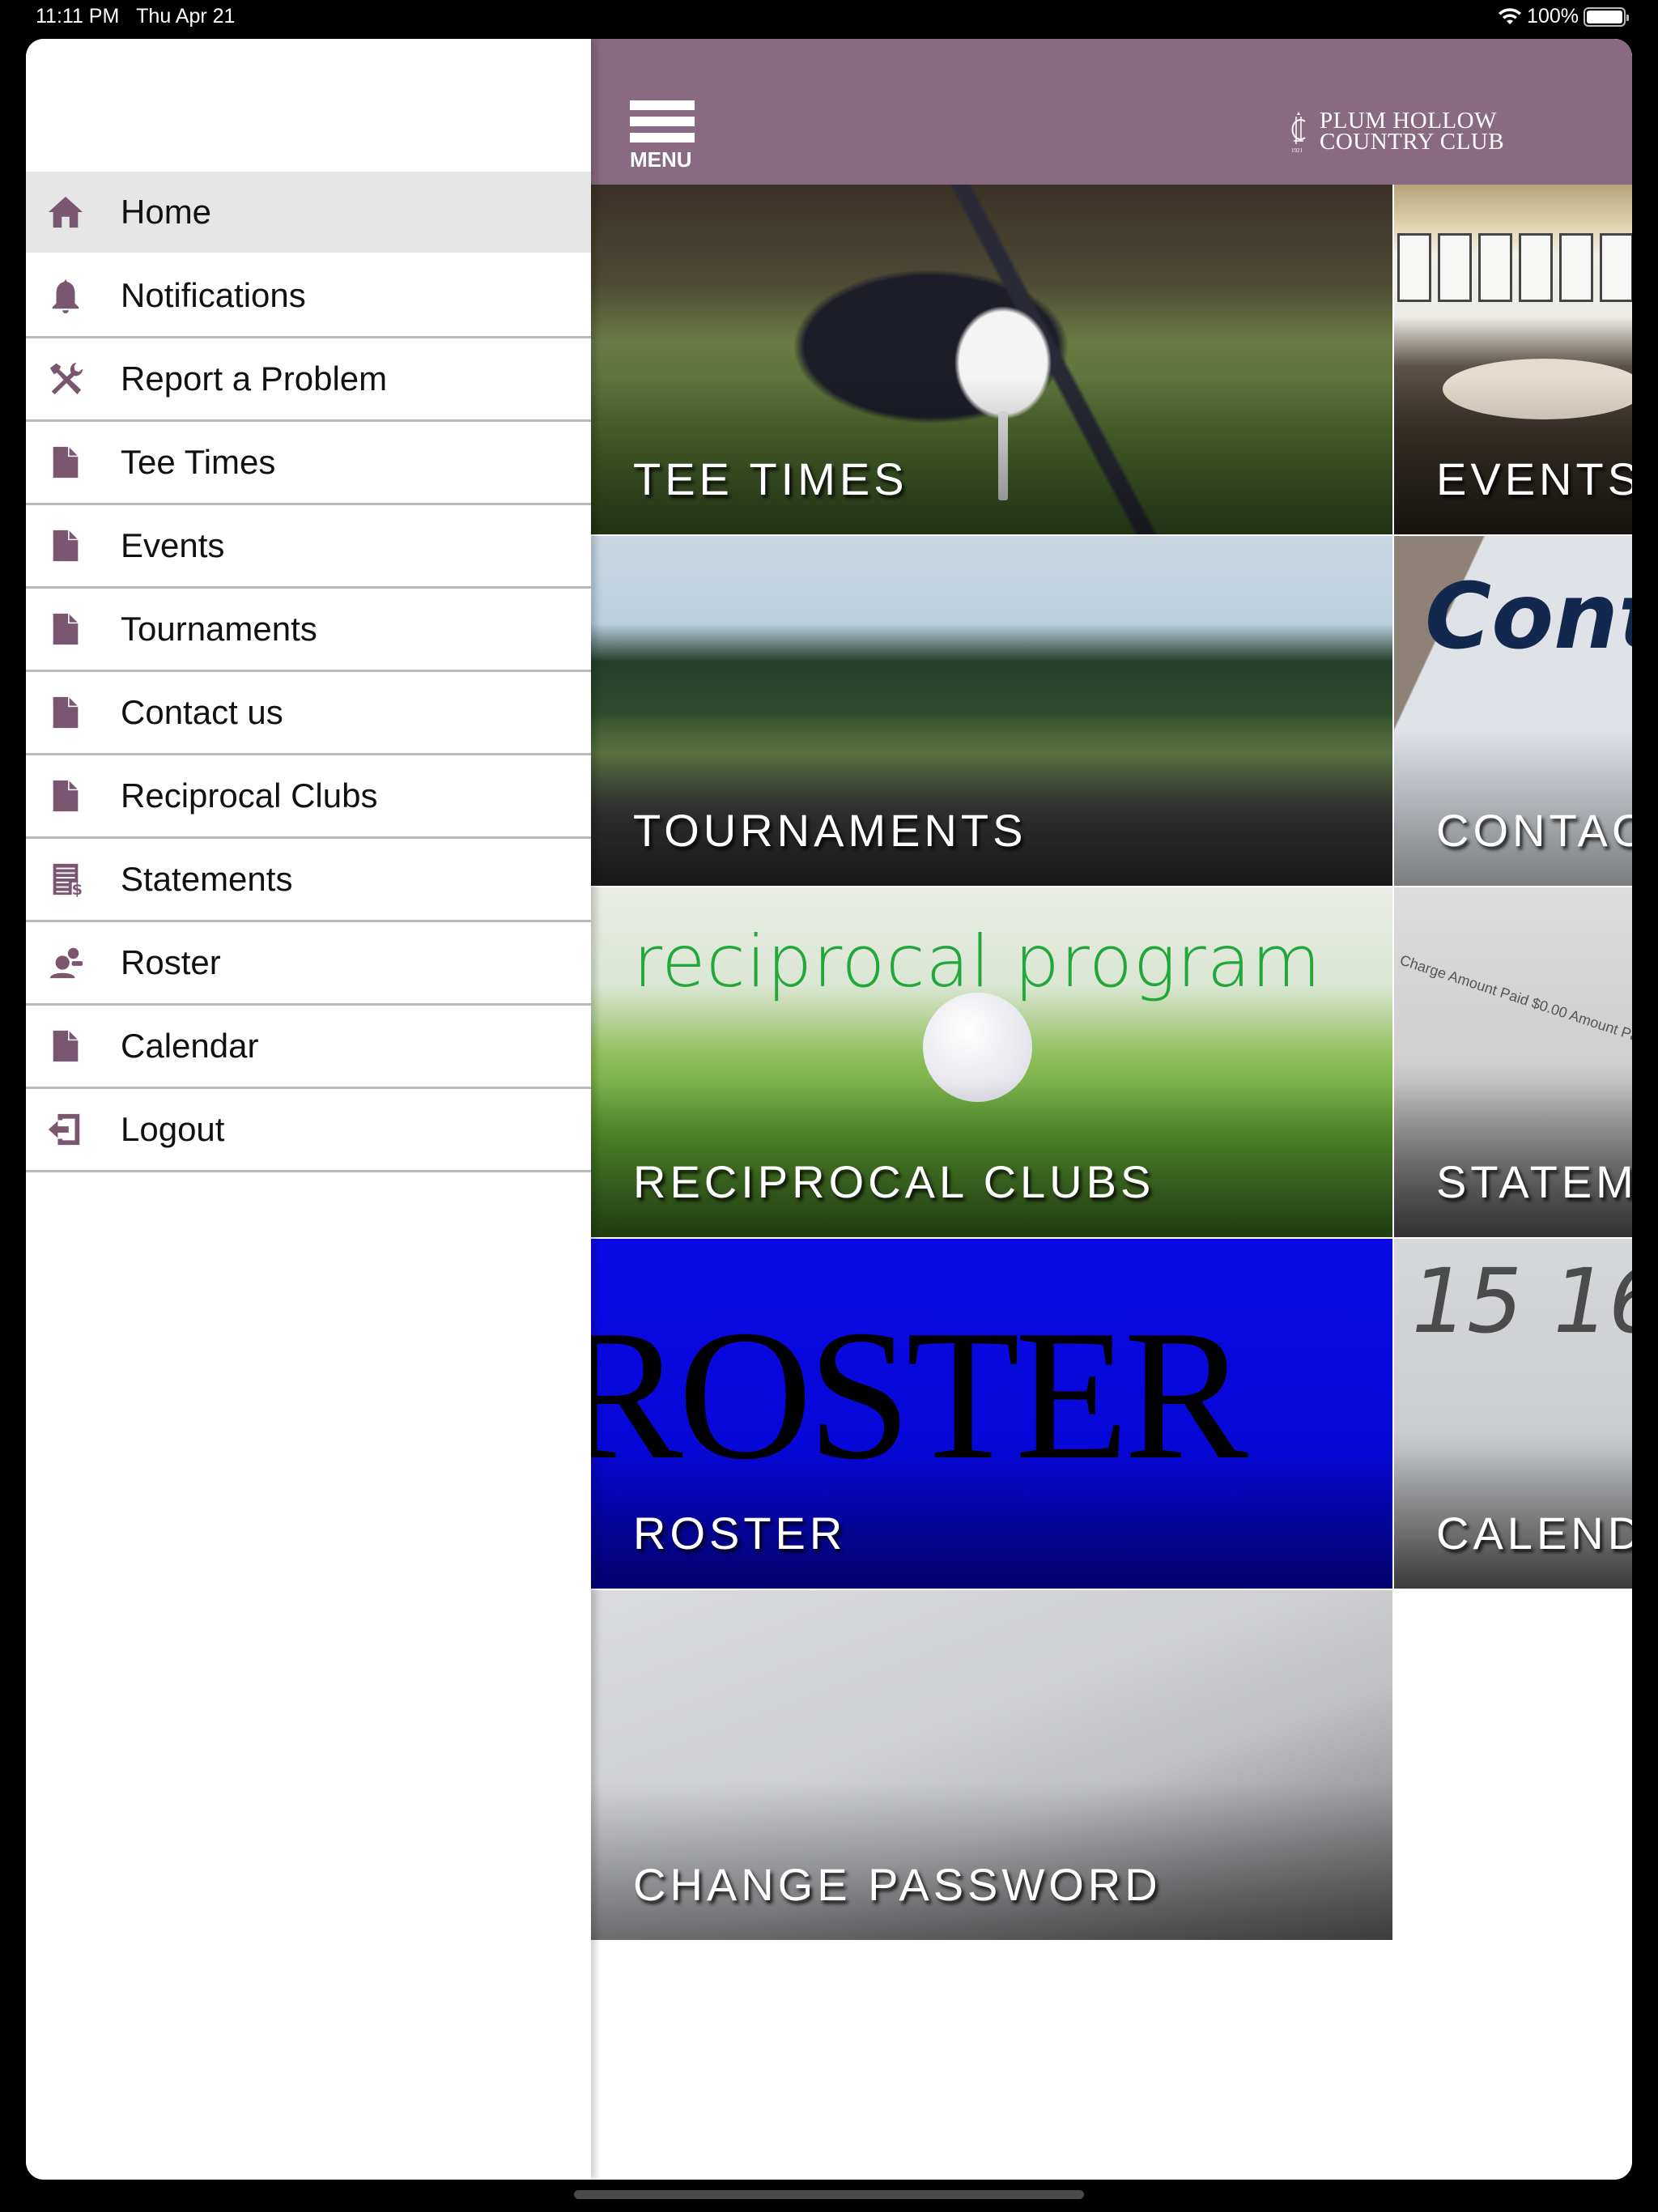  What do you see at coordinates (740, 1533) in the screenshot?
I see `tile-label: ROSTER` at bounding box center [740, 1533].